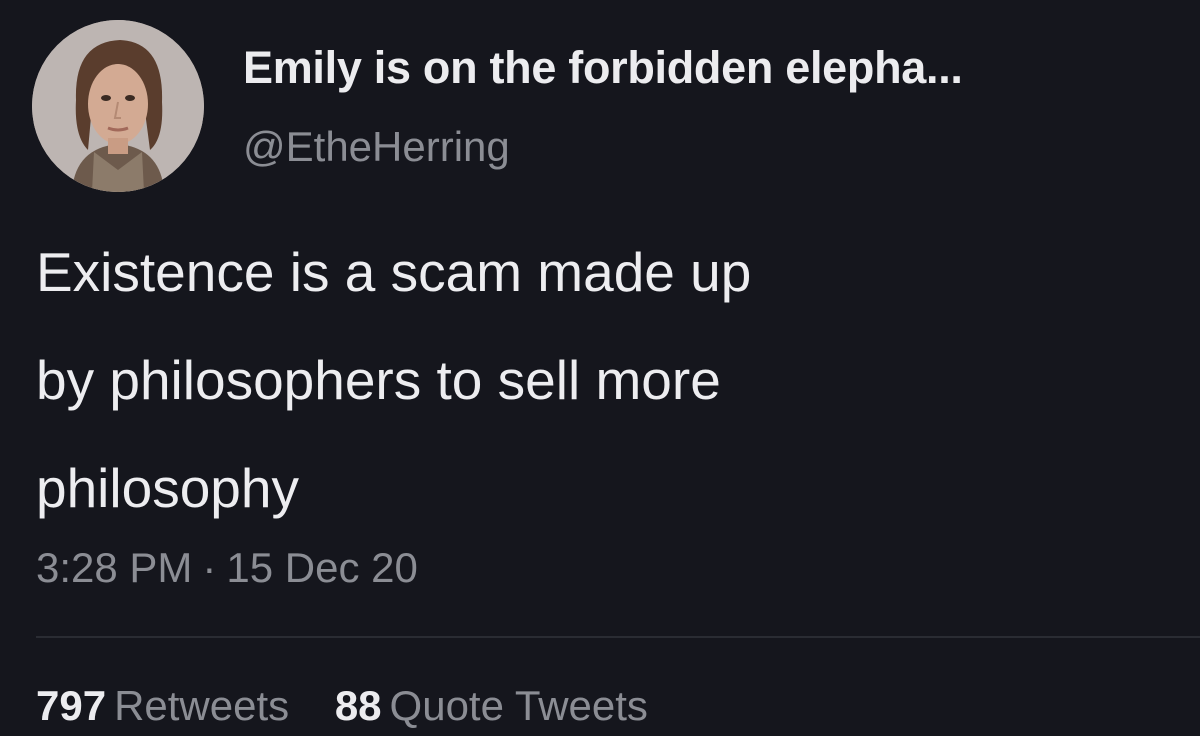 This screenshot has width=1200, height=736. Describe the element at coordinates (114, 567) in the screenshot. I see `tweet-time: 3:28 PM` at that location.